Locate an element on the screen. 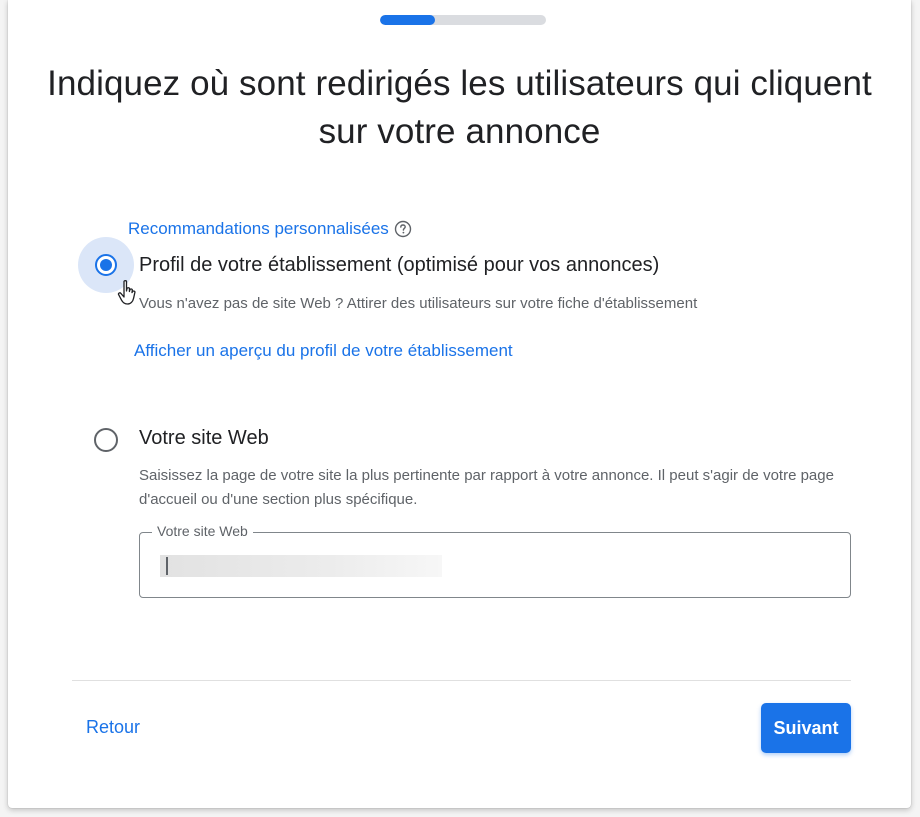 Image resolution: width=920 pixels, height=817 pixels. footer-divider is located at coordinates (461, 680).